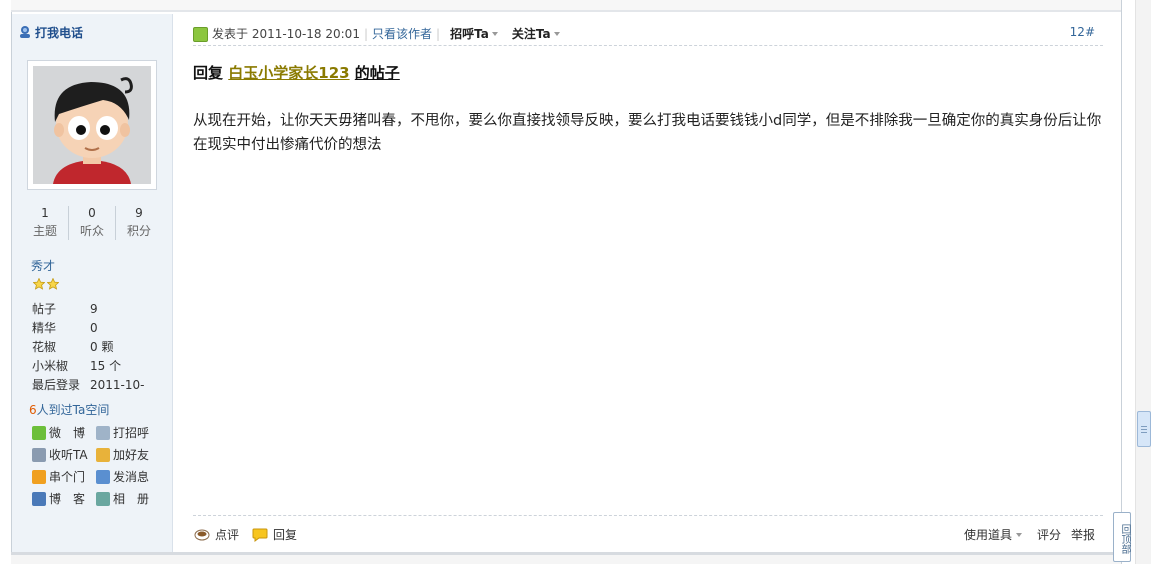 This screenshot has width=1151, height=564. Describe the element at coordinates (285, 535) in the screenshot. I see `reply-label: 回复` at that location.